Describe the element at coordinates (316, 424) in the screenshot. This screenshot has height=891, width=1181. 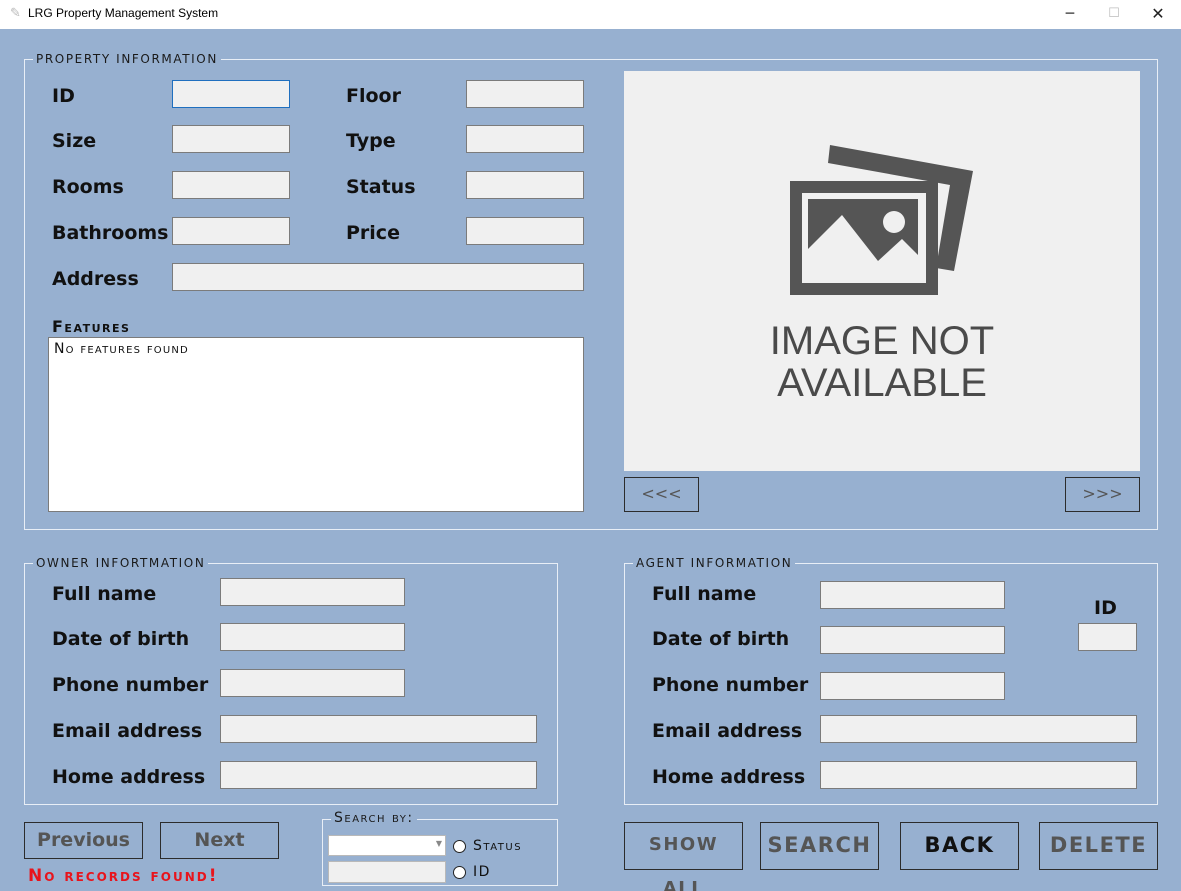
I see `features-list: No features found` at that location.